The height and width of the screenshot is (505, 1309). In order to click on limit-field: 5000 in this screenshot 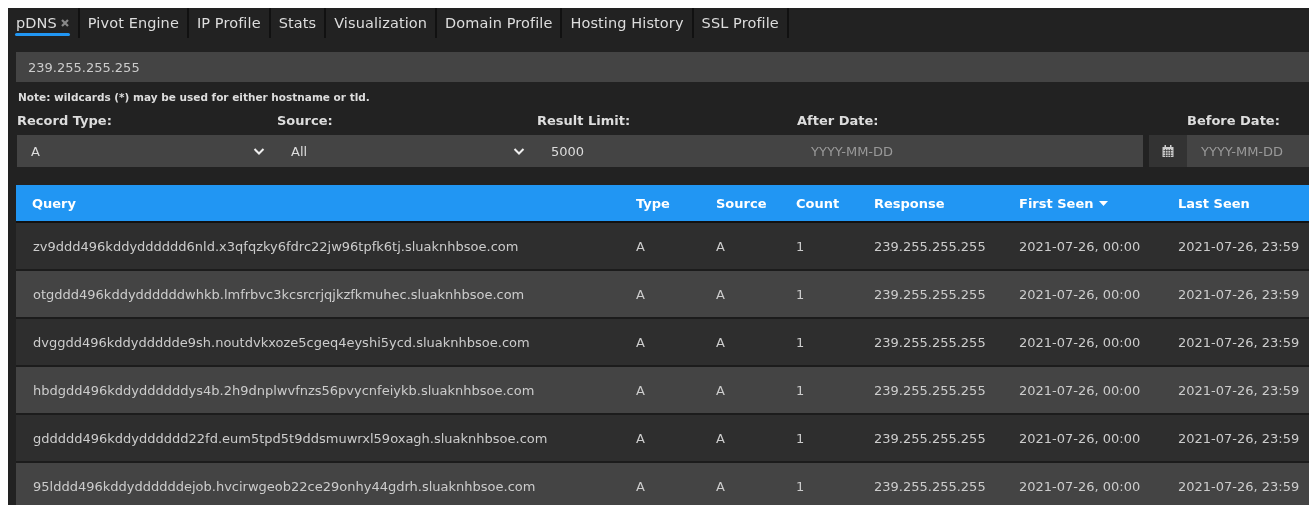, I will do `click(667, 151)`.